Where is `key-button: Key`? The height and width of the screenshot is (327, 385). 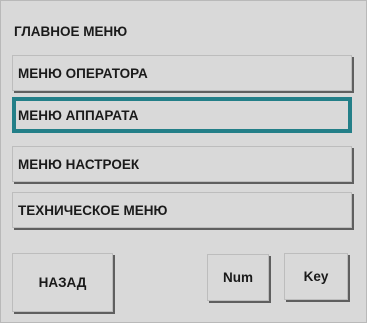 key-button: Key is located at coordinates (316, 276).